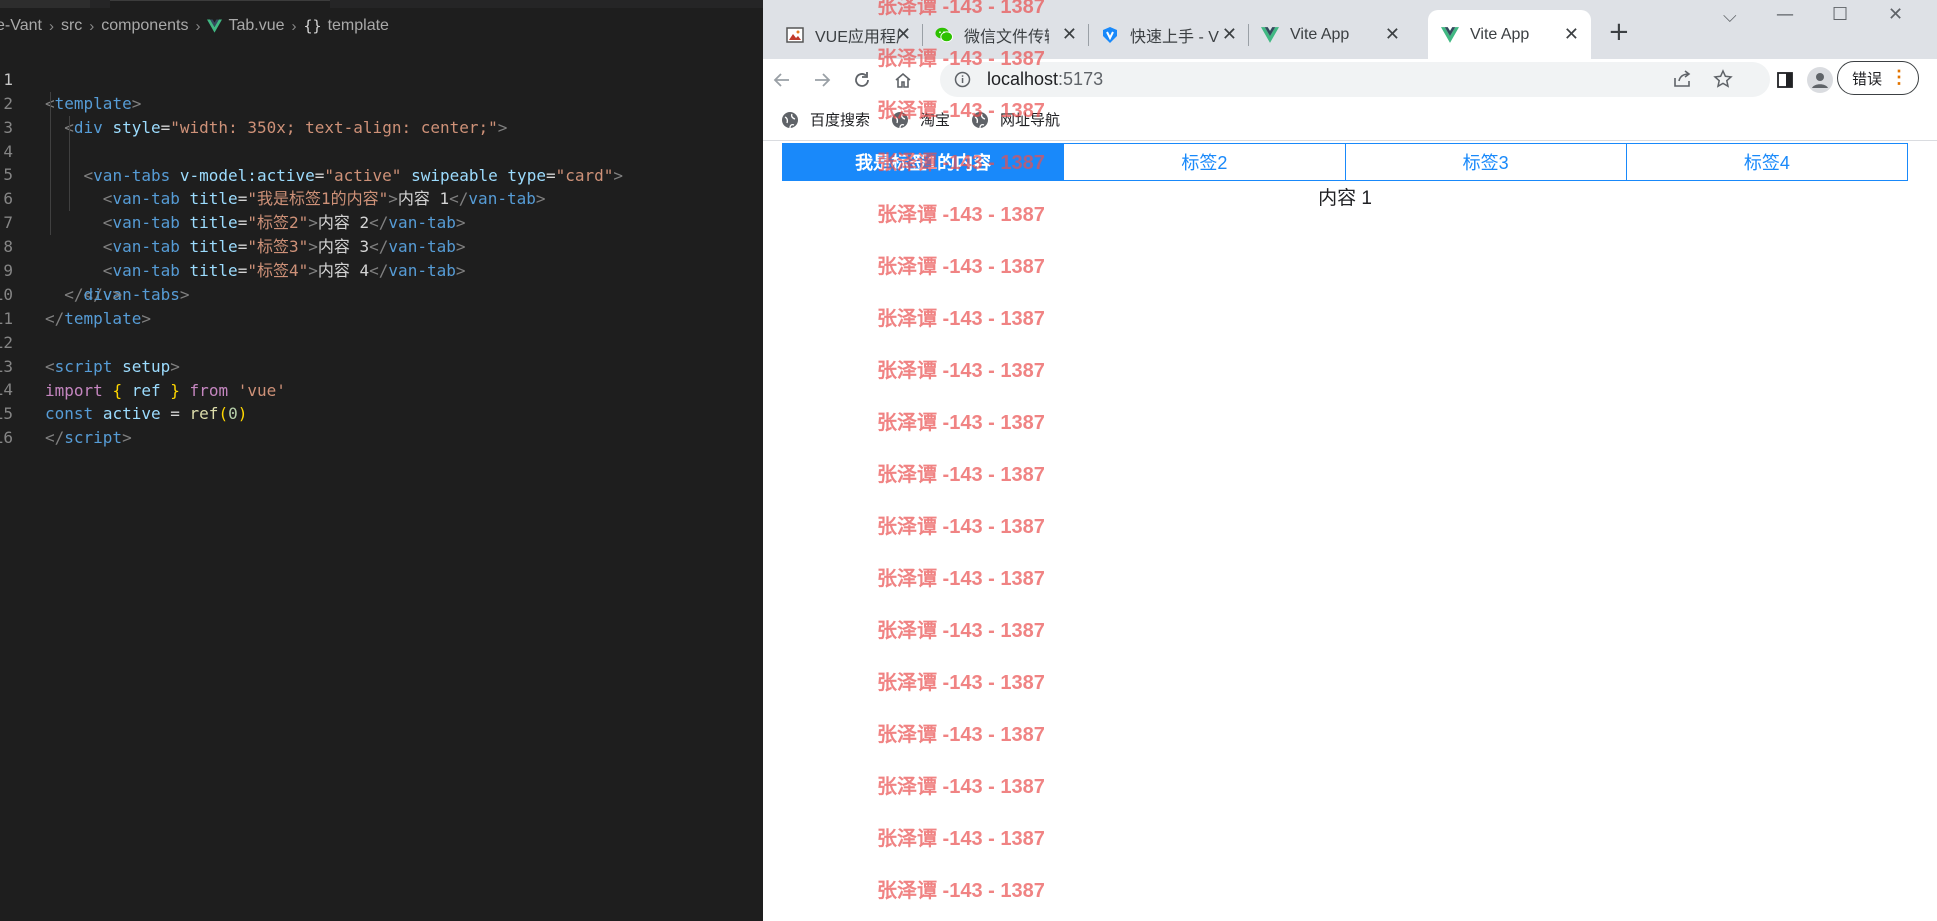 Image resolution: width=1937 pixels, height=921 pixels. What do you see at coordinates (1205, 162) in the screenshot?
I see `tab-2: 标签2` at bounding box center [1205, 162].